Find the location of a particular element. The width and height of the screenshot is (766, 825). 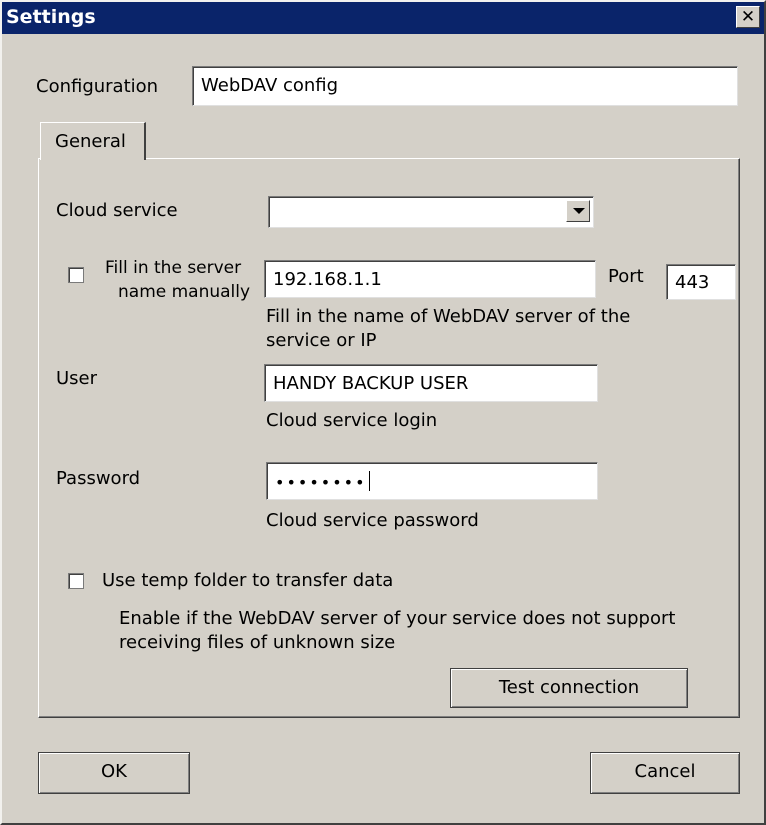

user-label: User is located at coordinates (77, 378).